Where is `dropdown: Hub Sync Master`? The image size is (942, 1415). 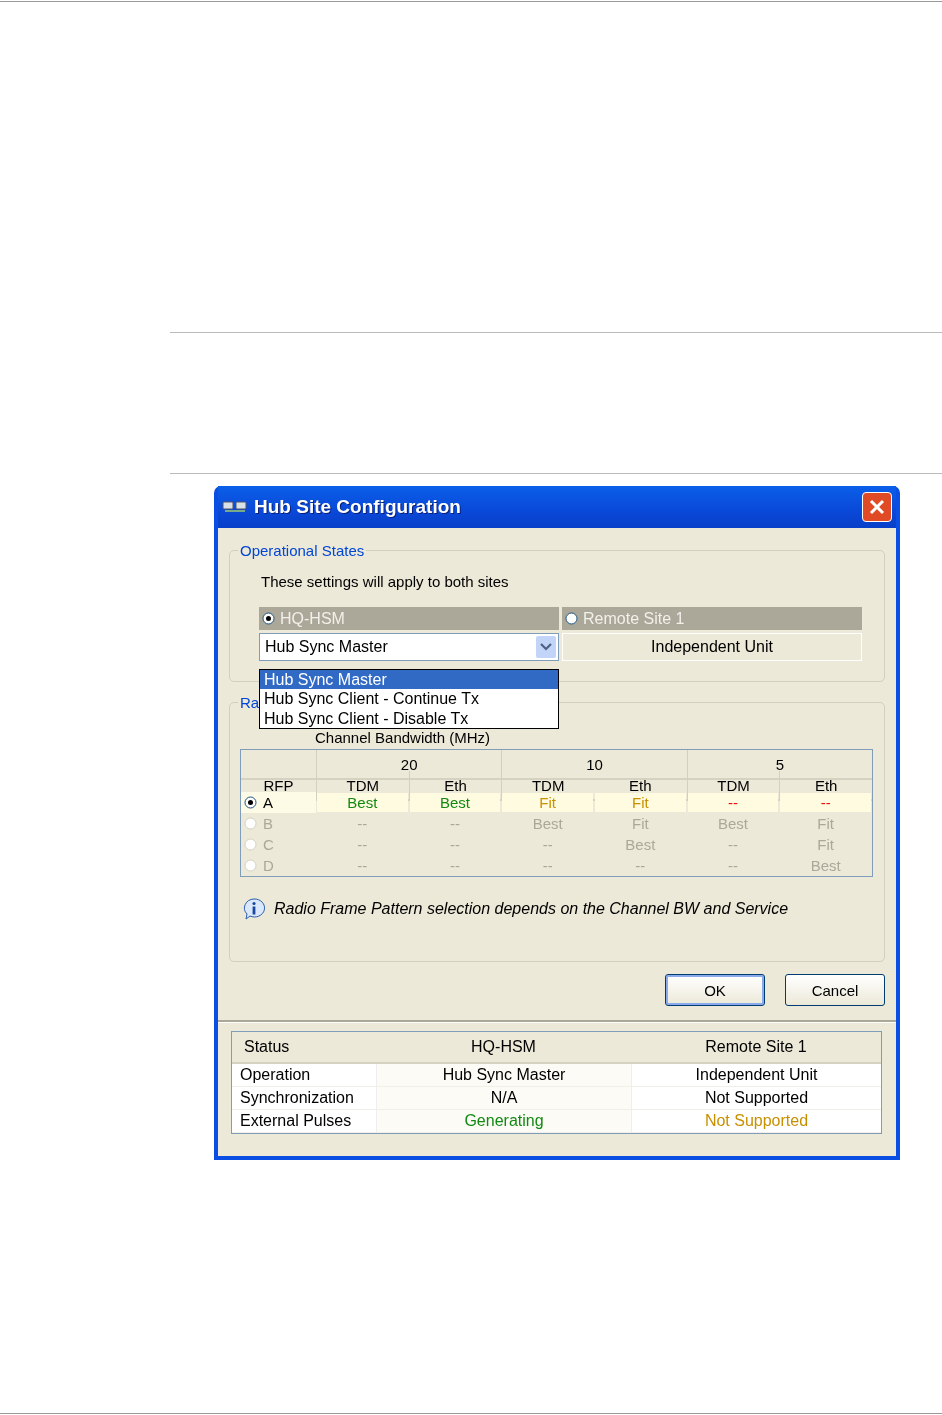 dropdown: Hub Sync Master is located at coordinates (409, 647).